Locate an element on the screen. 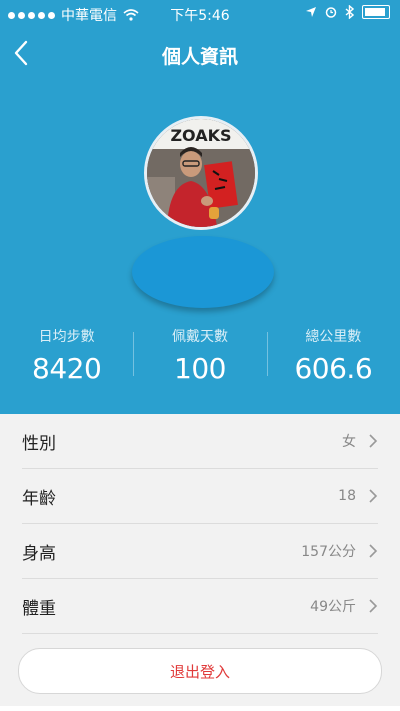  bluetooth-icon is located at coordinates (349, 12).